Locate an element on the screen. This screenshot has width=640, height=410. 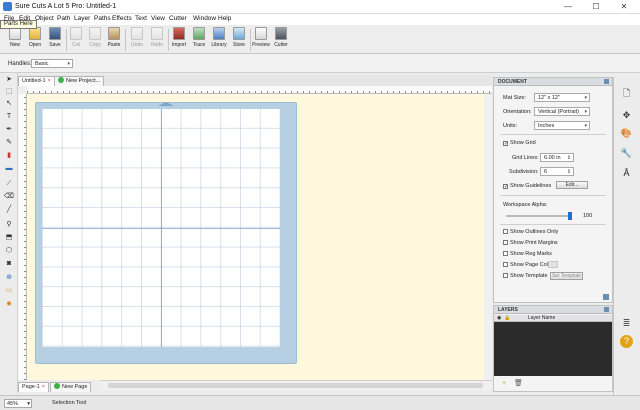
color-palette-icon: 🎨 is located at coordinates (626, 133).